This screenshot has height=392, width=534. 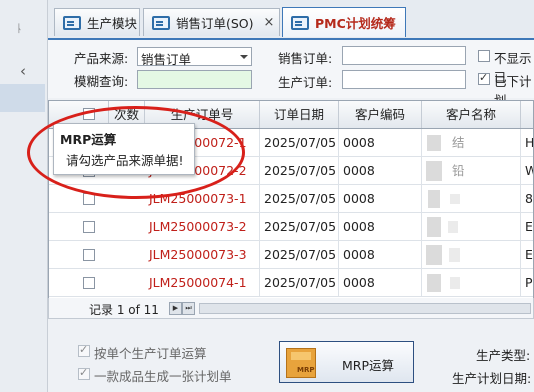 What do you see at coordinates (175, 308) in the screenshot?
I see `next-page-button: ▶` at bounding box center [175, 308].